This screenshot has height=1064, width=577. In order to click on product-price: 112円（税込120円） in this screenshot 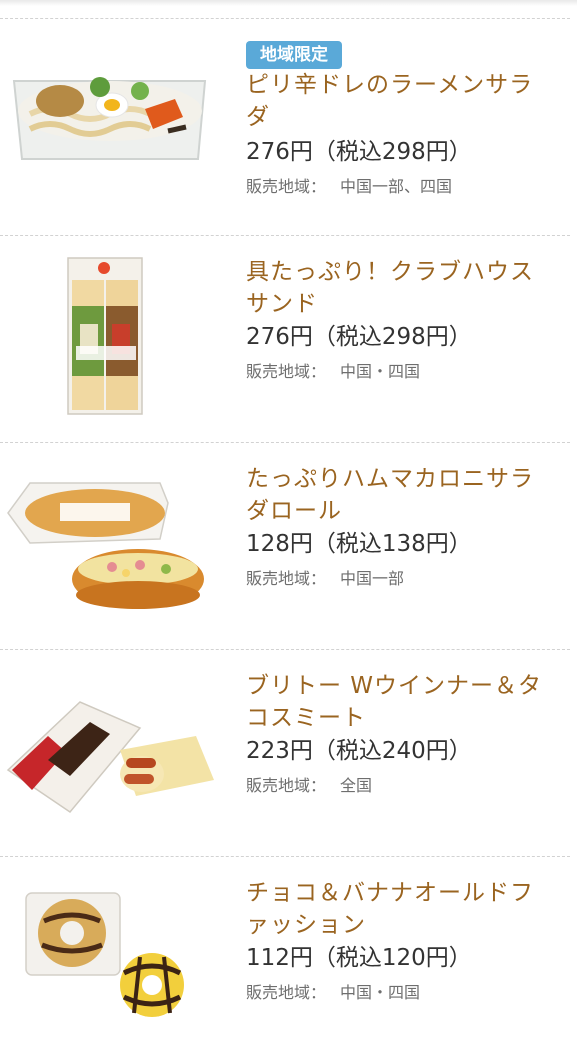, I will do `click(359, 958)`.